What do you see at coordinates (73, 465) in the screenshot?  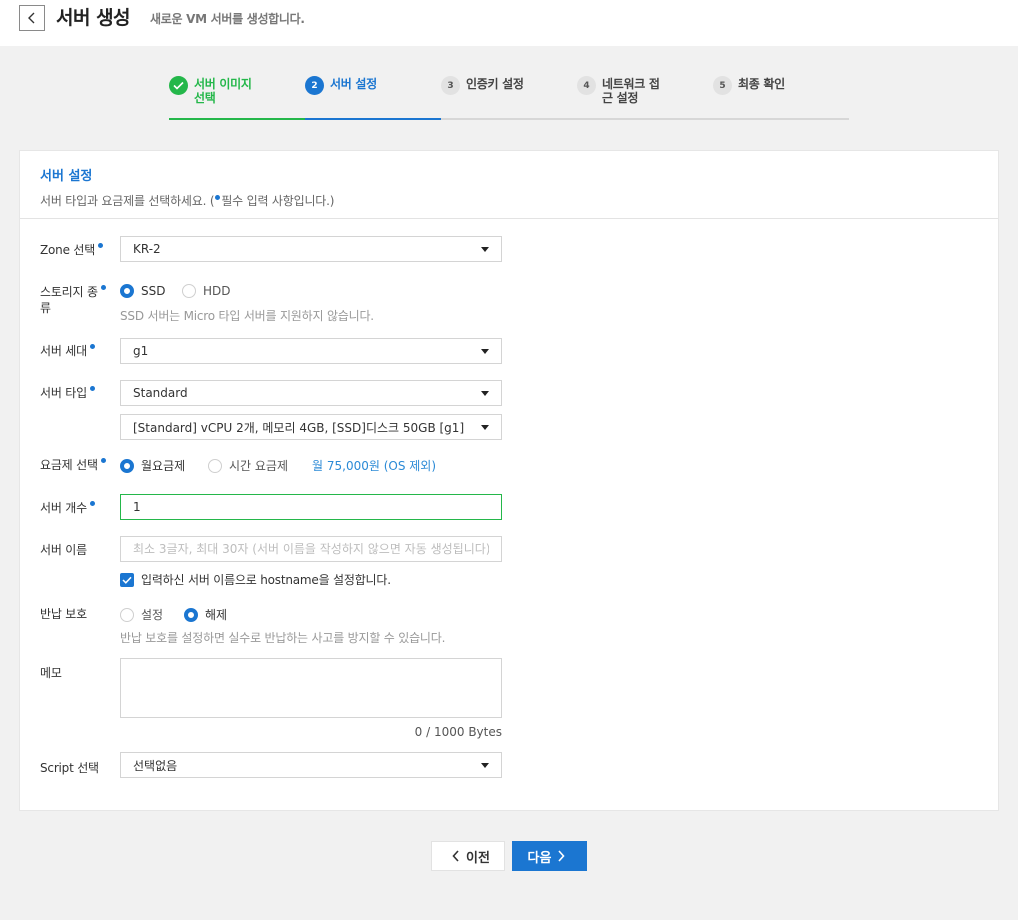 I see `plan-label: 요금제 선택` at bounding box center [73, 465].